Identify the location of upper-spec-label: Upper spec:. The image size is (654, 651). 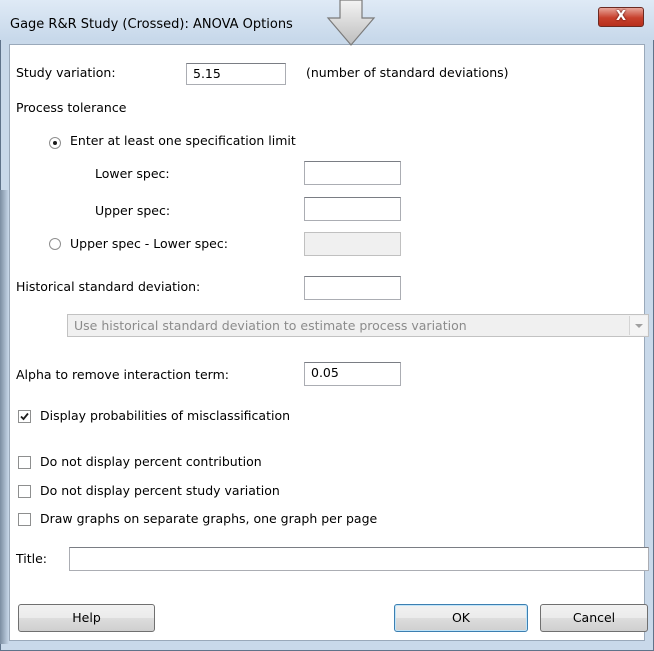
(133, 210).